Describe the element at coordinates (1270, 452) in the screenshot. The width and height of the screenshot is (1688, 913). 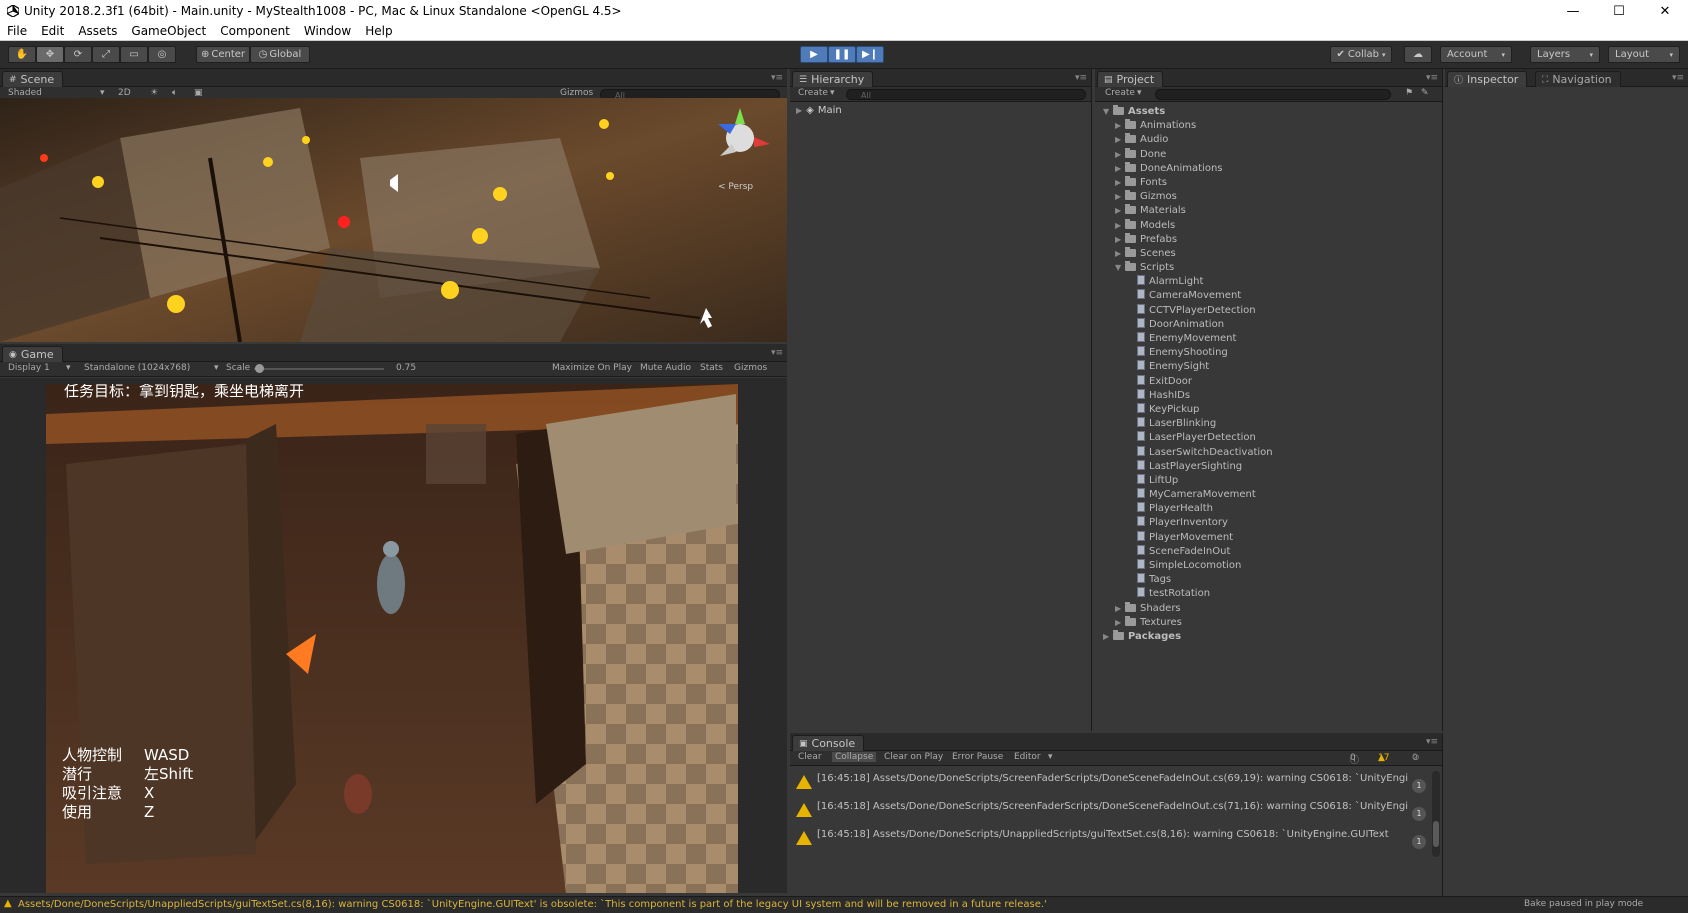
I see `tree-script-laserswitchdeactivation: LaserSwitchDeactivation` at that location.